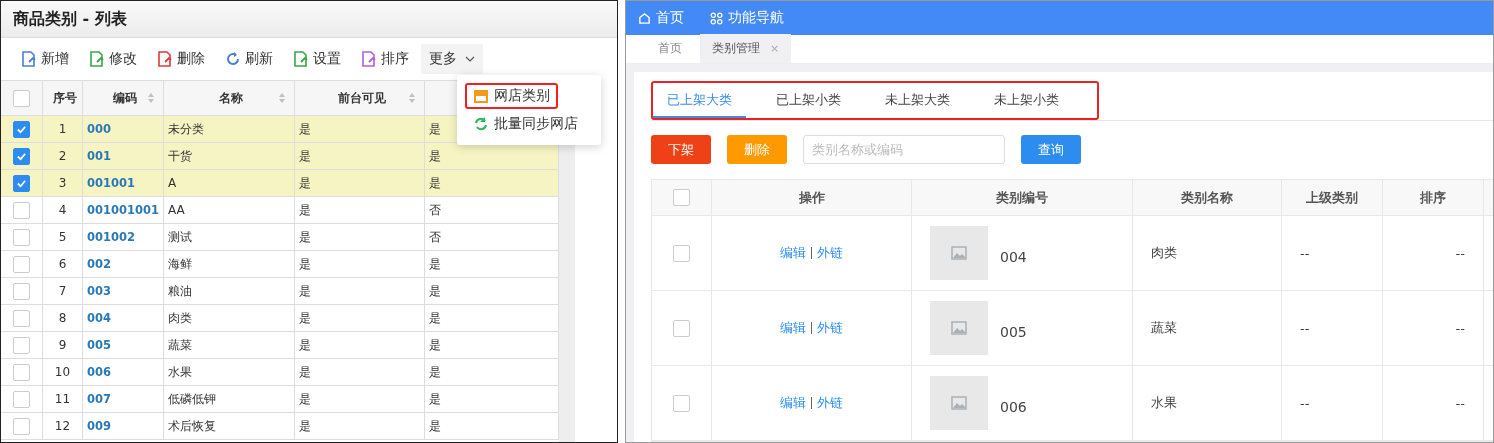 The image size is (1494, 443). I want to click on table-cell: 001001001, so click(123, 210).